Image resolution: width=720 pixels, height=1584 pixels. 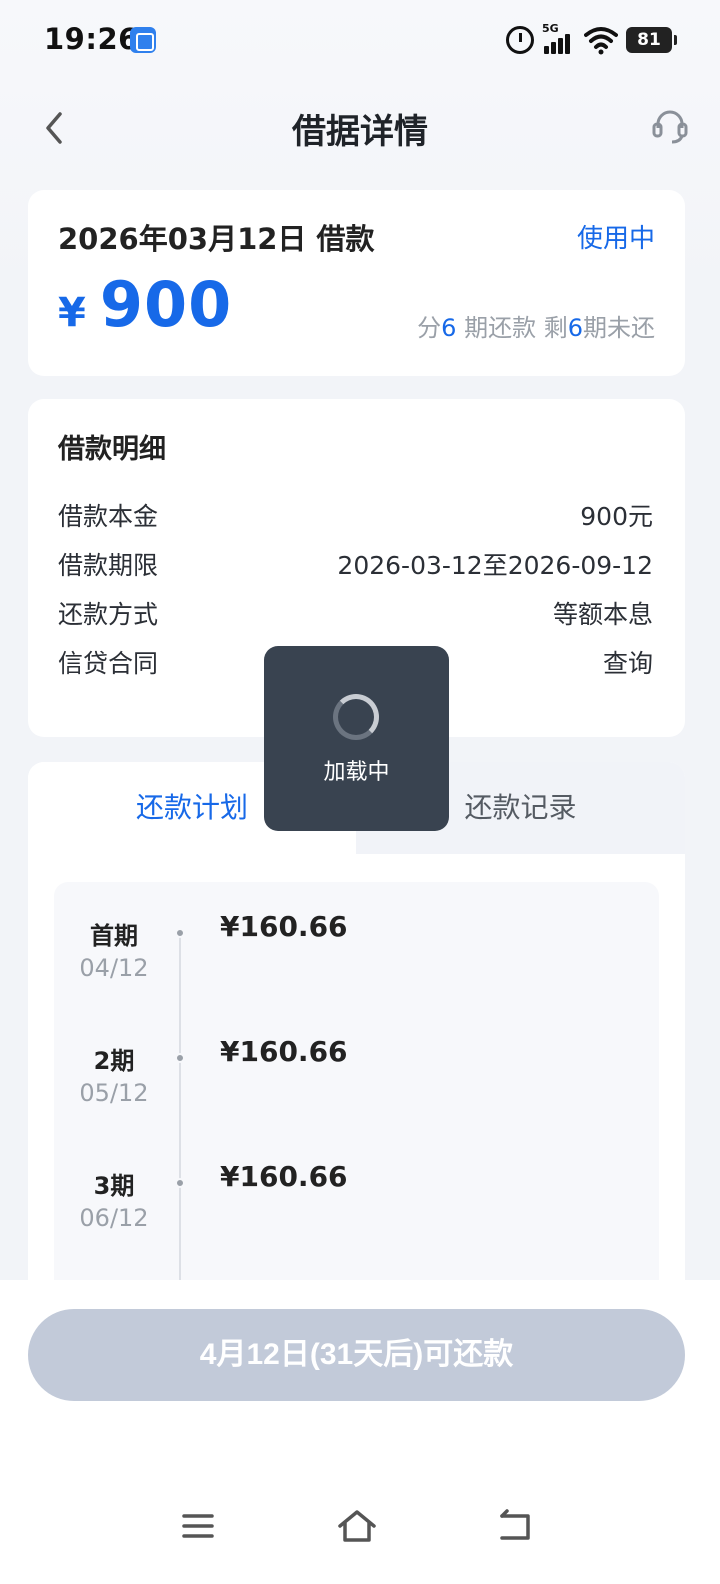 What do you see at coordinates (357, 1526) in the screenshot?
I see `home-icon` at bounding box center [357, 1526].